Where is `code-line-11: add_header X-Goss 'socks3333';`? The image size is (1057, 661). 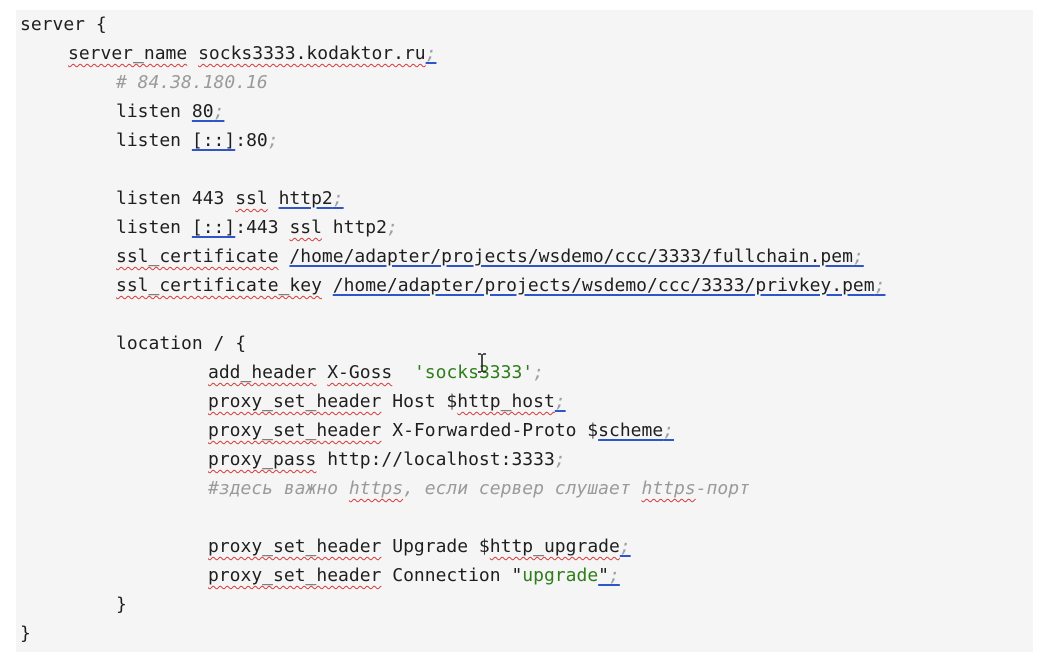
code-line-11: add_header X-Goss 'socks3333'; is located at coordinates (376, 372).